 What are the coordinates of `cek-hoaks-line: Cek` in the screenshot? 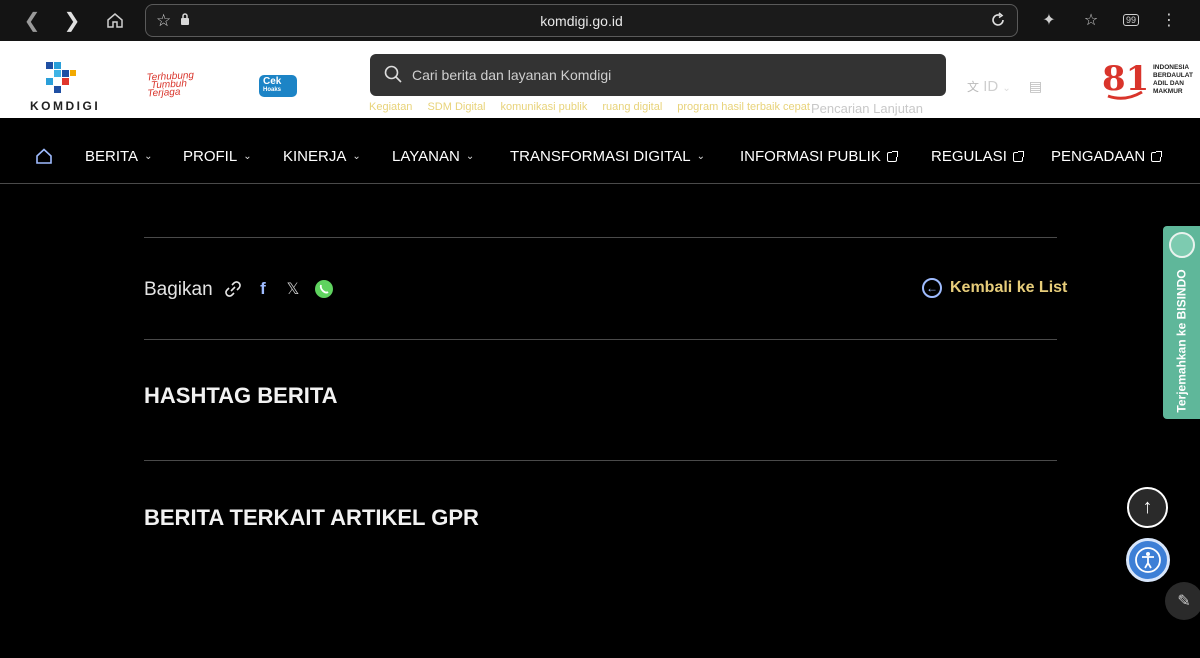 It's located at (272, 81).